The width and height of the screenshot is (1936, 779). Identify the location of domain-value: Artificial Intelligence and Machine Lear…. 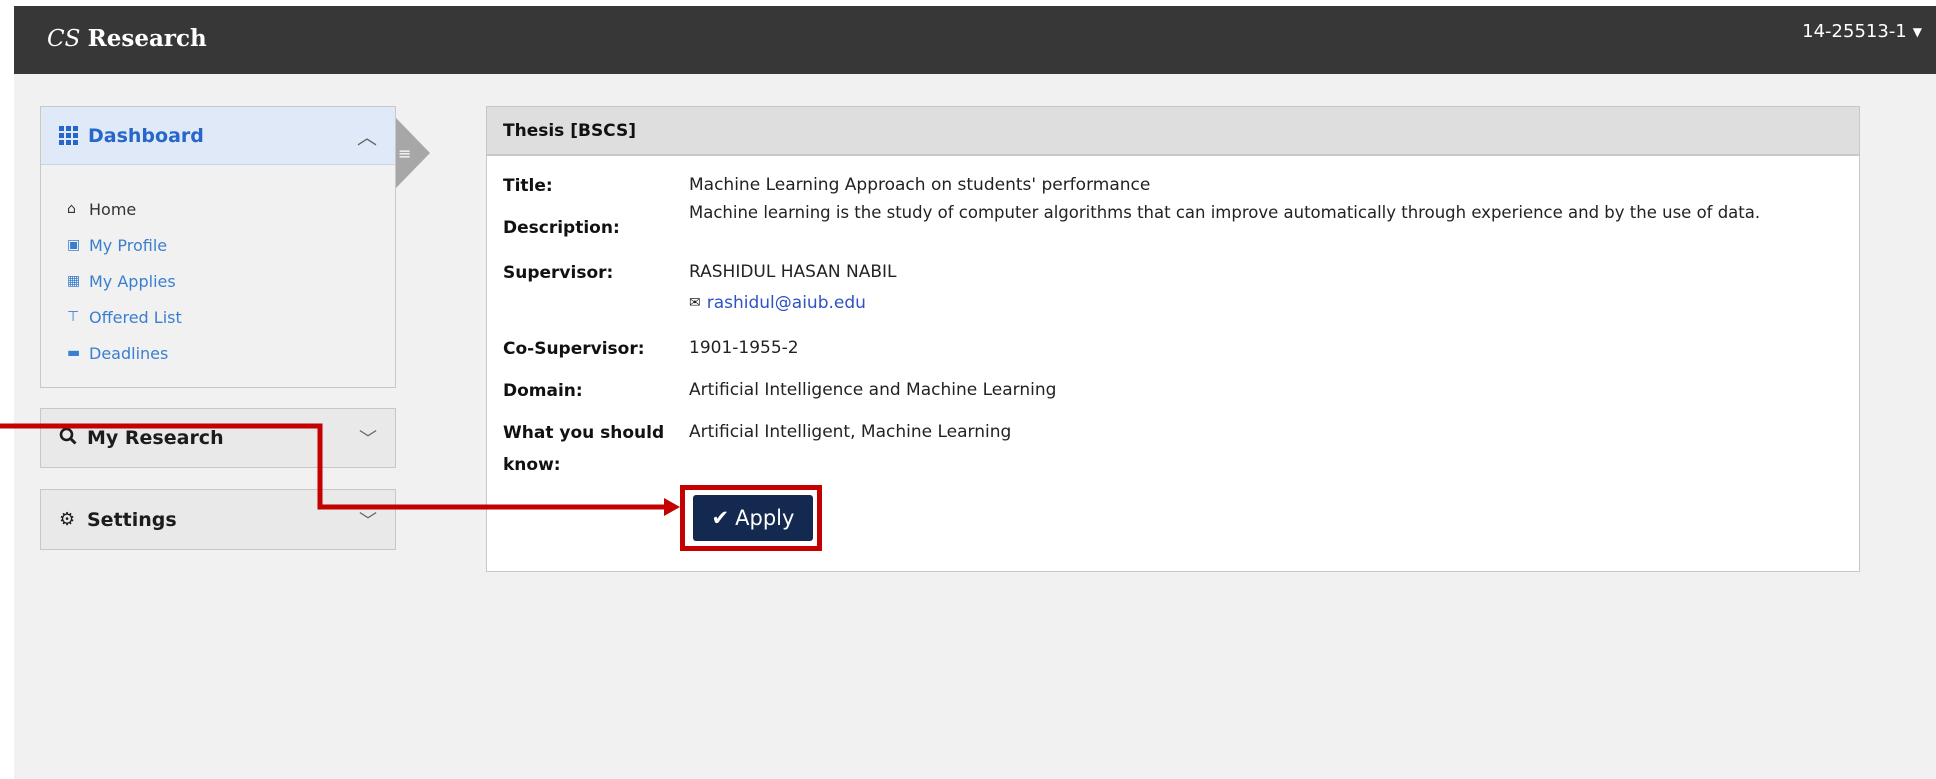
(873, 390).